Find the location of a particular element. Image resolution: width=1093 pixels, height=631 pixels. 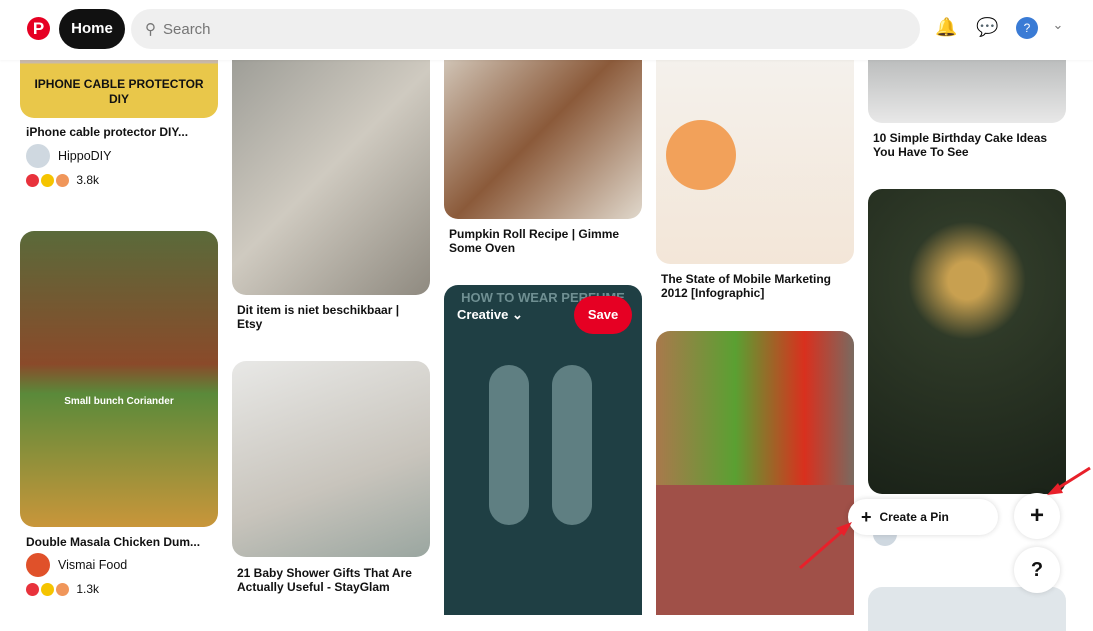

annotation-arrows is located at coordinates (945, 518).